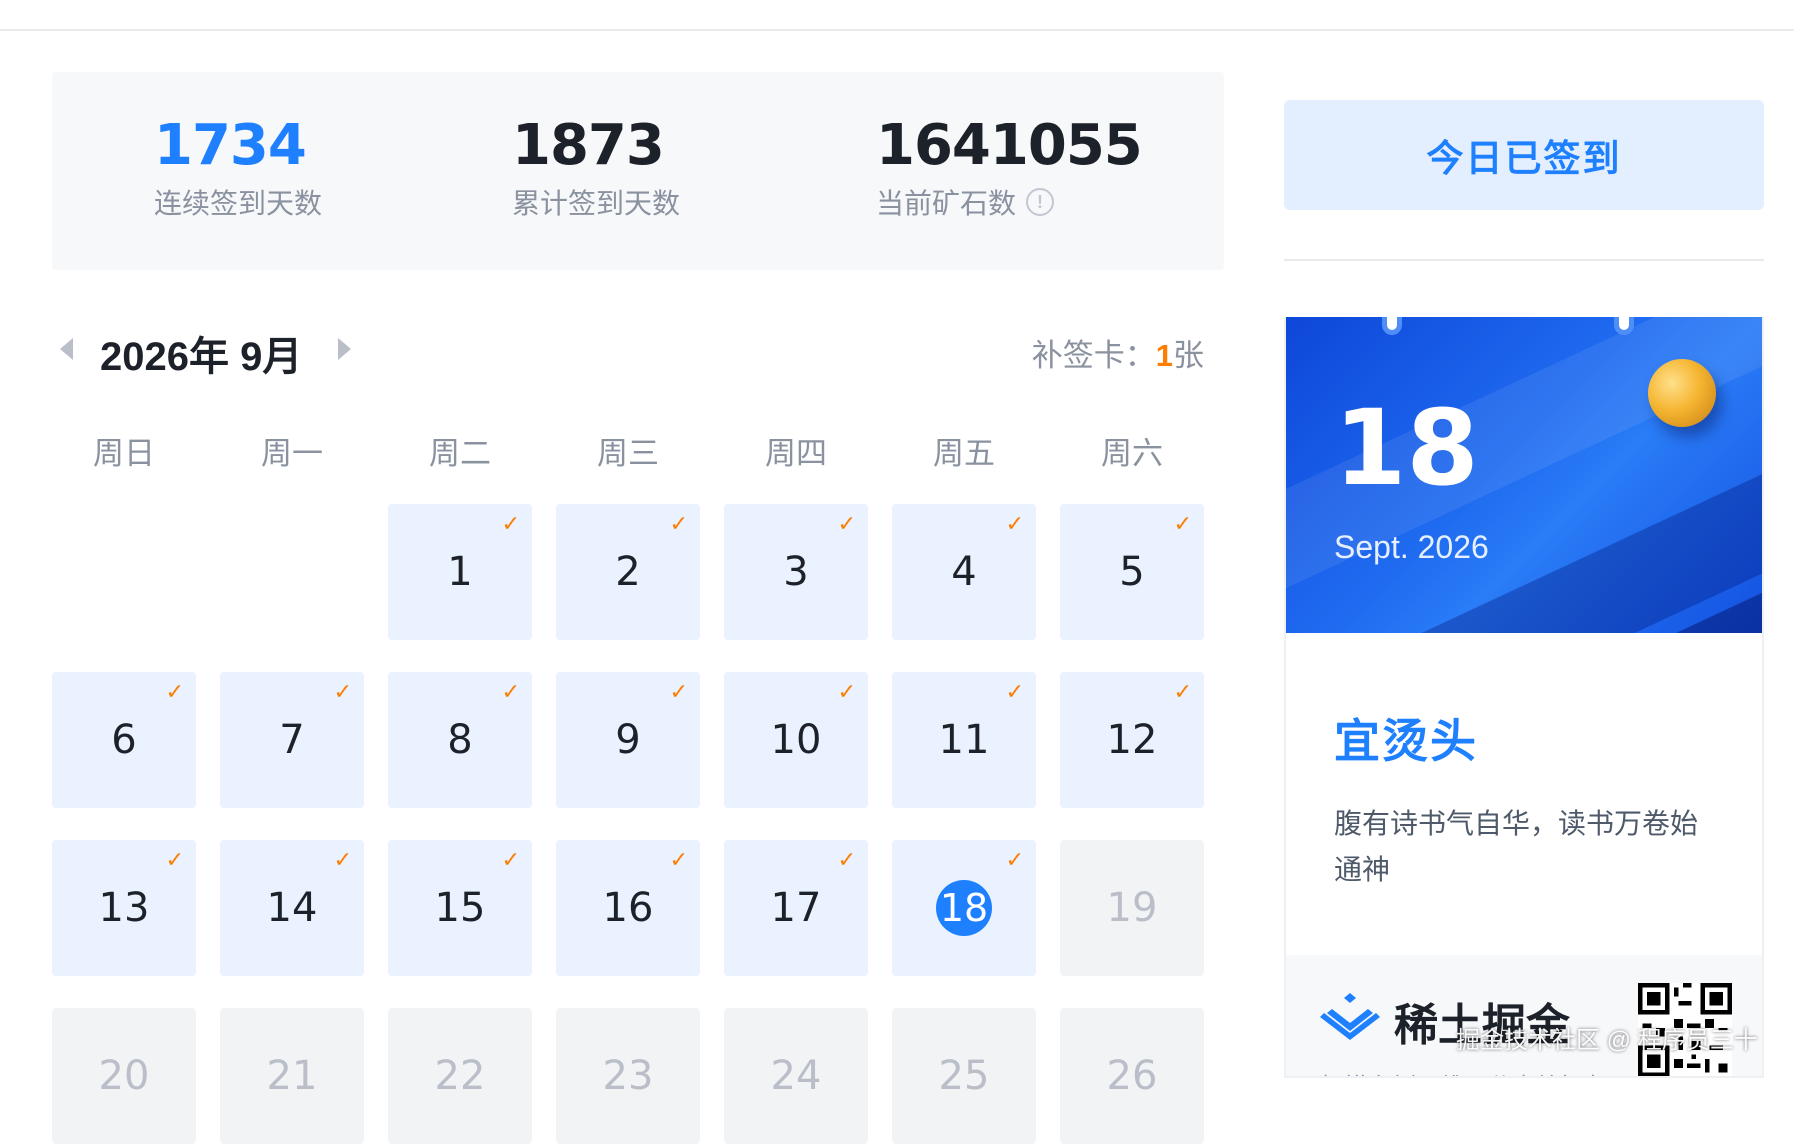 This screenshot has width=1794, height=1144. I want to click on day-number: 9, so click(628, 740).